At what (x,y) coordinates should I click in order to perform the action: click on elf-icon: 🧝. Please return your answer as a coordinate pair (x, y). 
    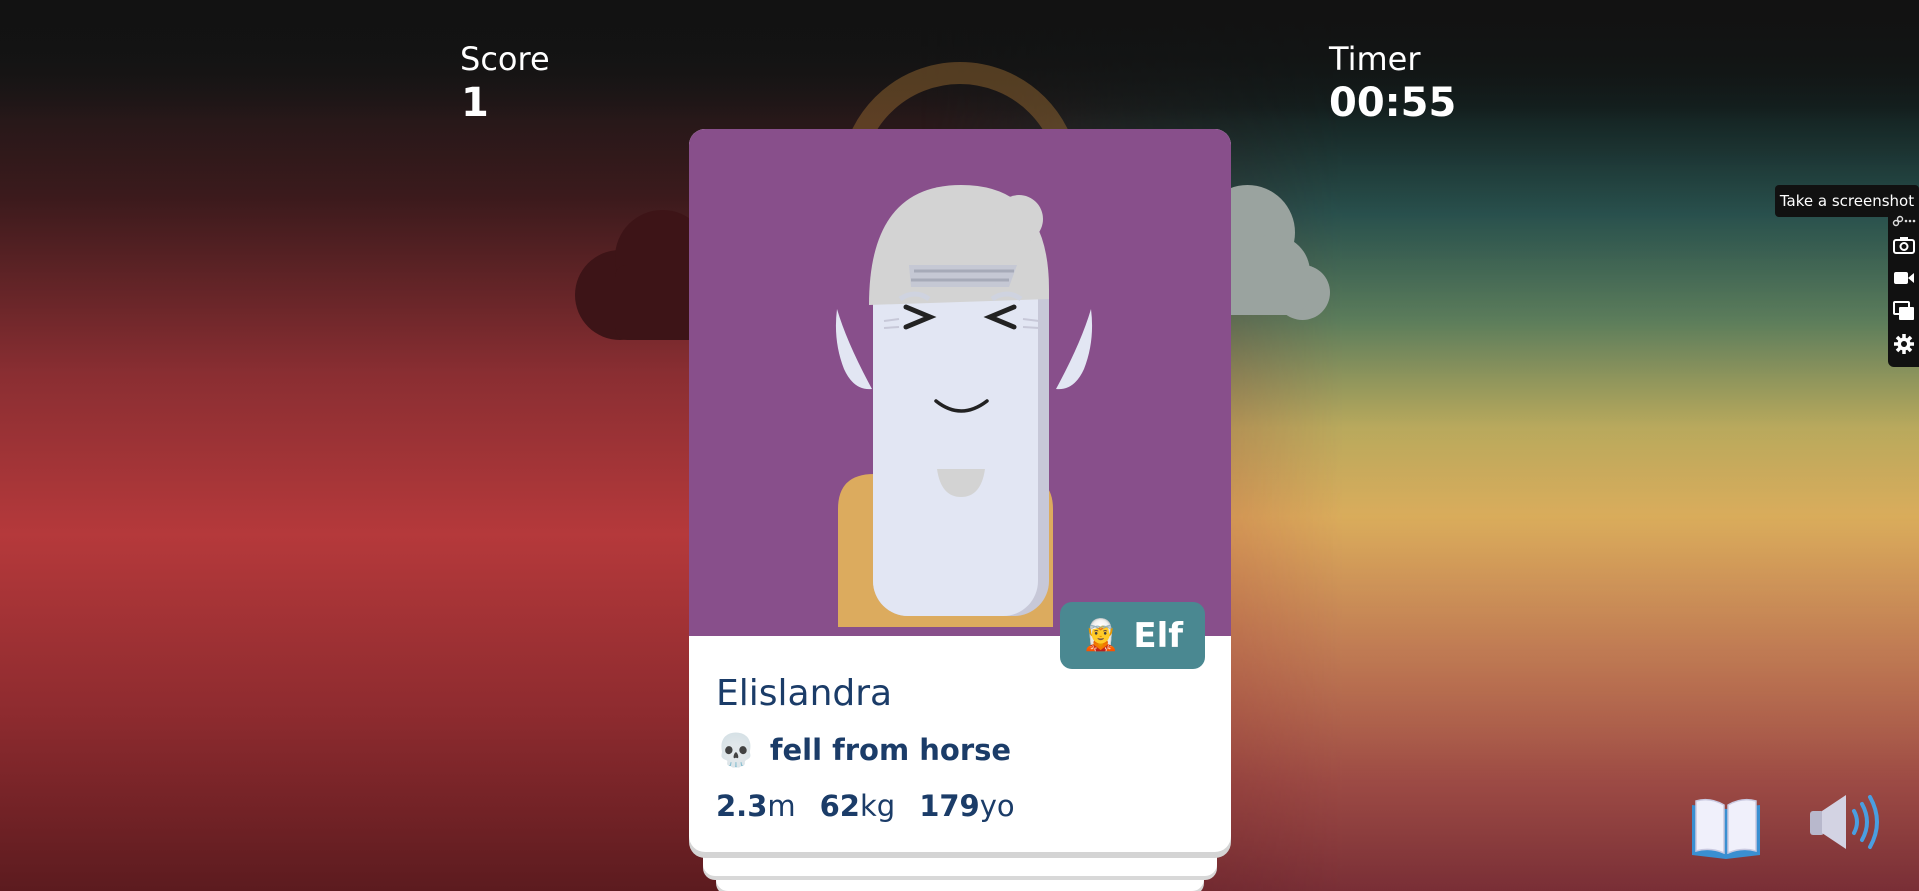
    Looking at the image, I should click on (1100, 635).